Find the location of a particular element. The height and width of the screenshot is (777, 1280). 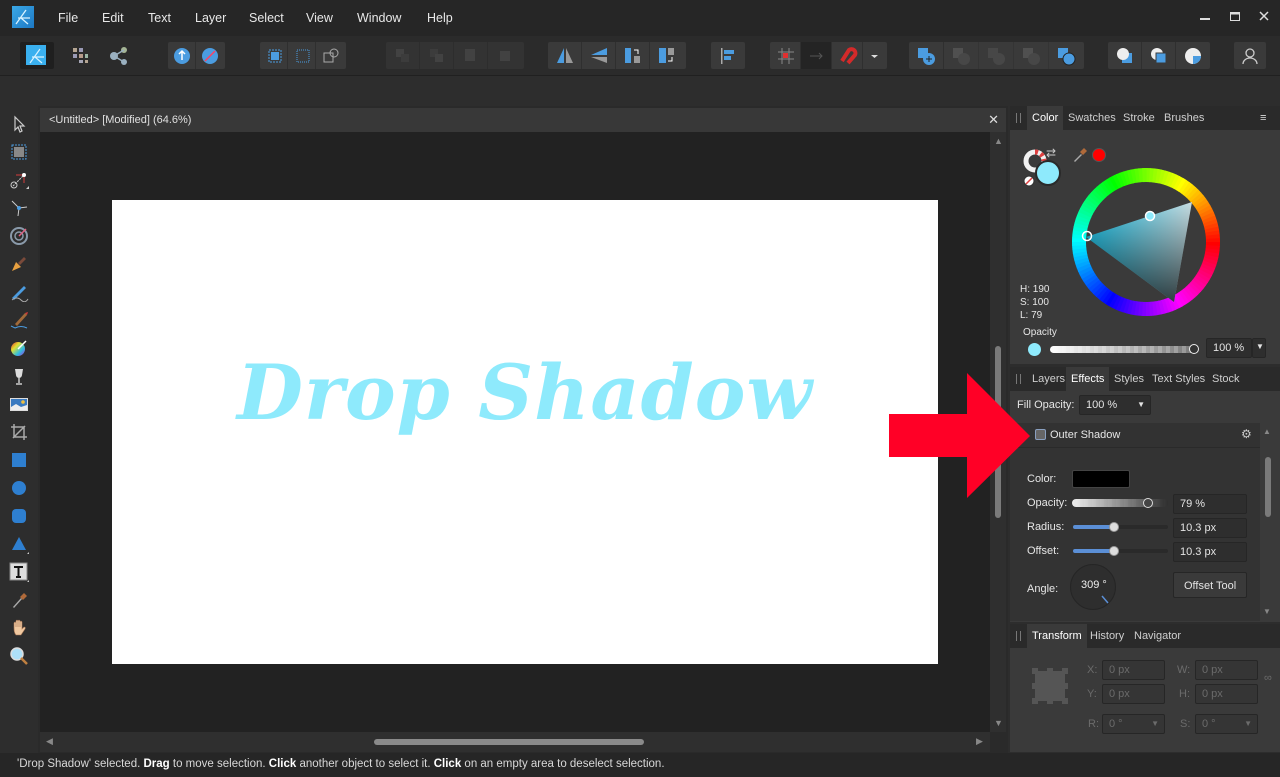

snap-arrow-icon is located at coordinates (816, 55).